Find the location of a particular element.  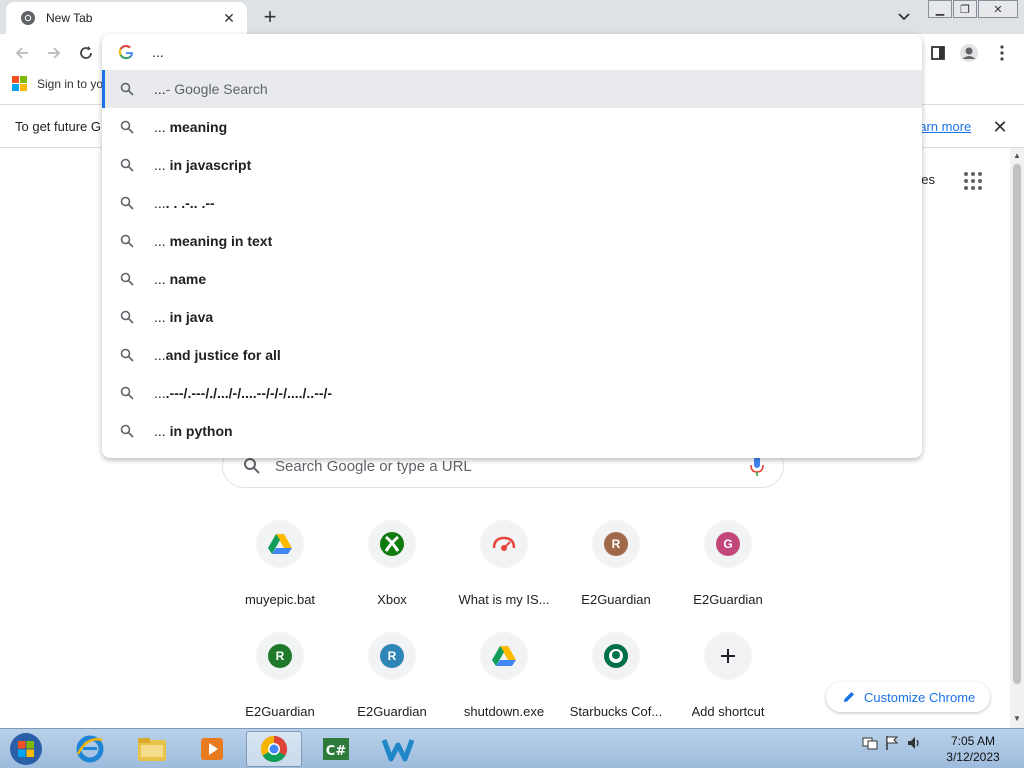

minimize-button: ▁ is located at coordinates (940, 9).